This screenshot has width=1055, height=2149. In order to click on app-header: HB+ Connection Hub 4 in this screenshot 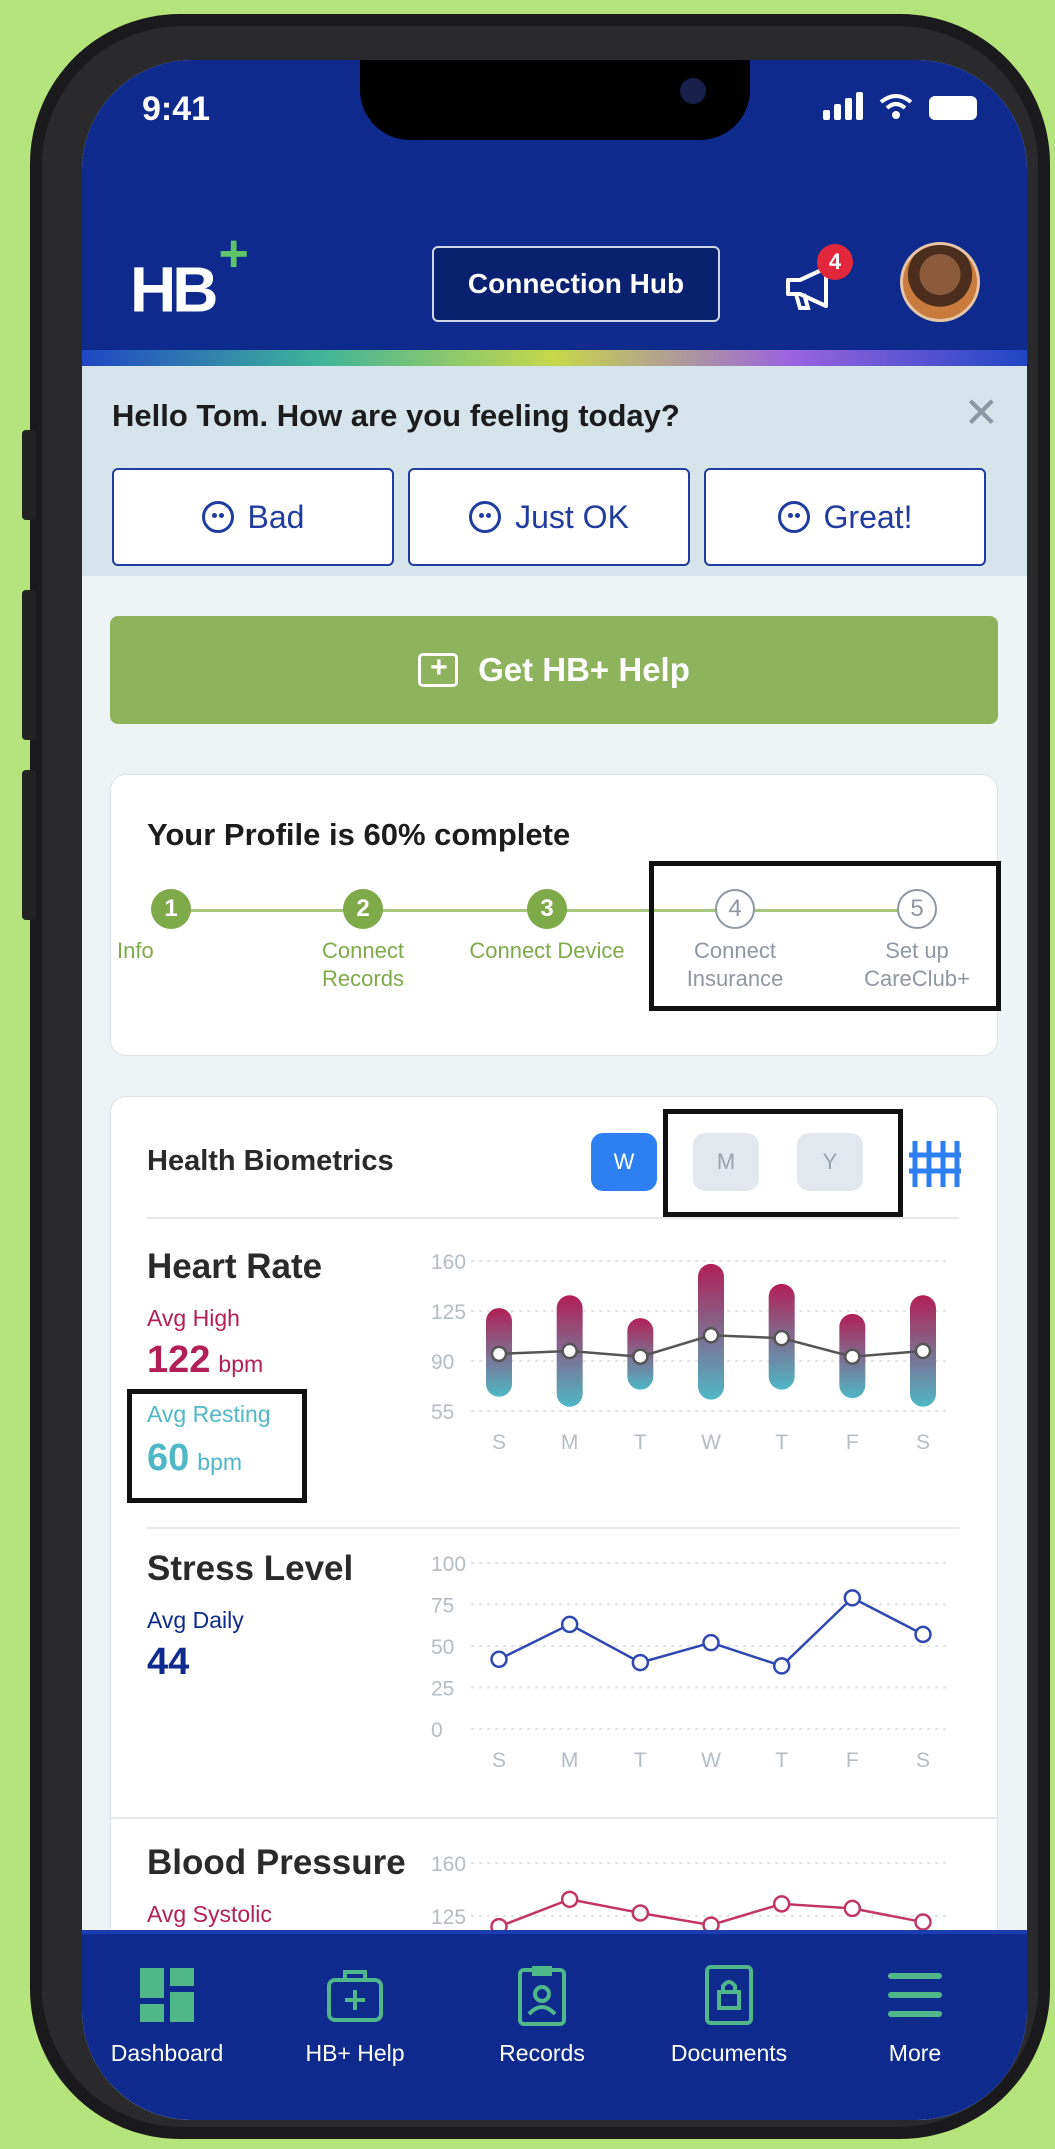, I will do `click(554, 255)`.